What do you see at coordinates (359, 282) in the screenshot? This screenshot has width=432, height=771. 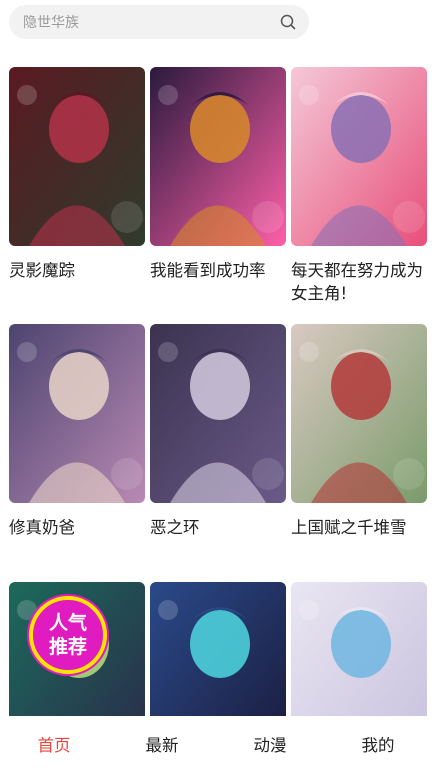 I see `comic-title: 每天都在努力成为女主角!` at bounding box center [359, 282].